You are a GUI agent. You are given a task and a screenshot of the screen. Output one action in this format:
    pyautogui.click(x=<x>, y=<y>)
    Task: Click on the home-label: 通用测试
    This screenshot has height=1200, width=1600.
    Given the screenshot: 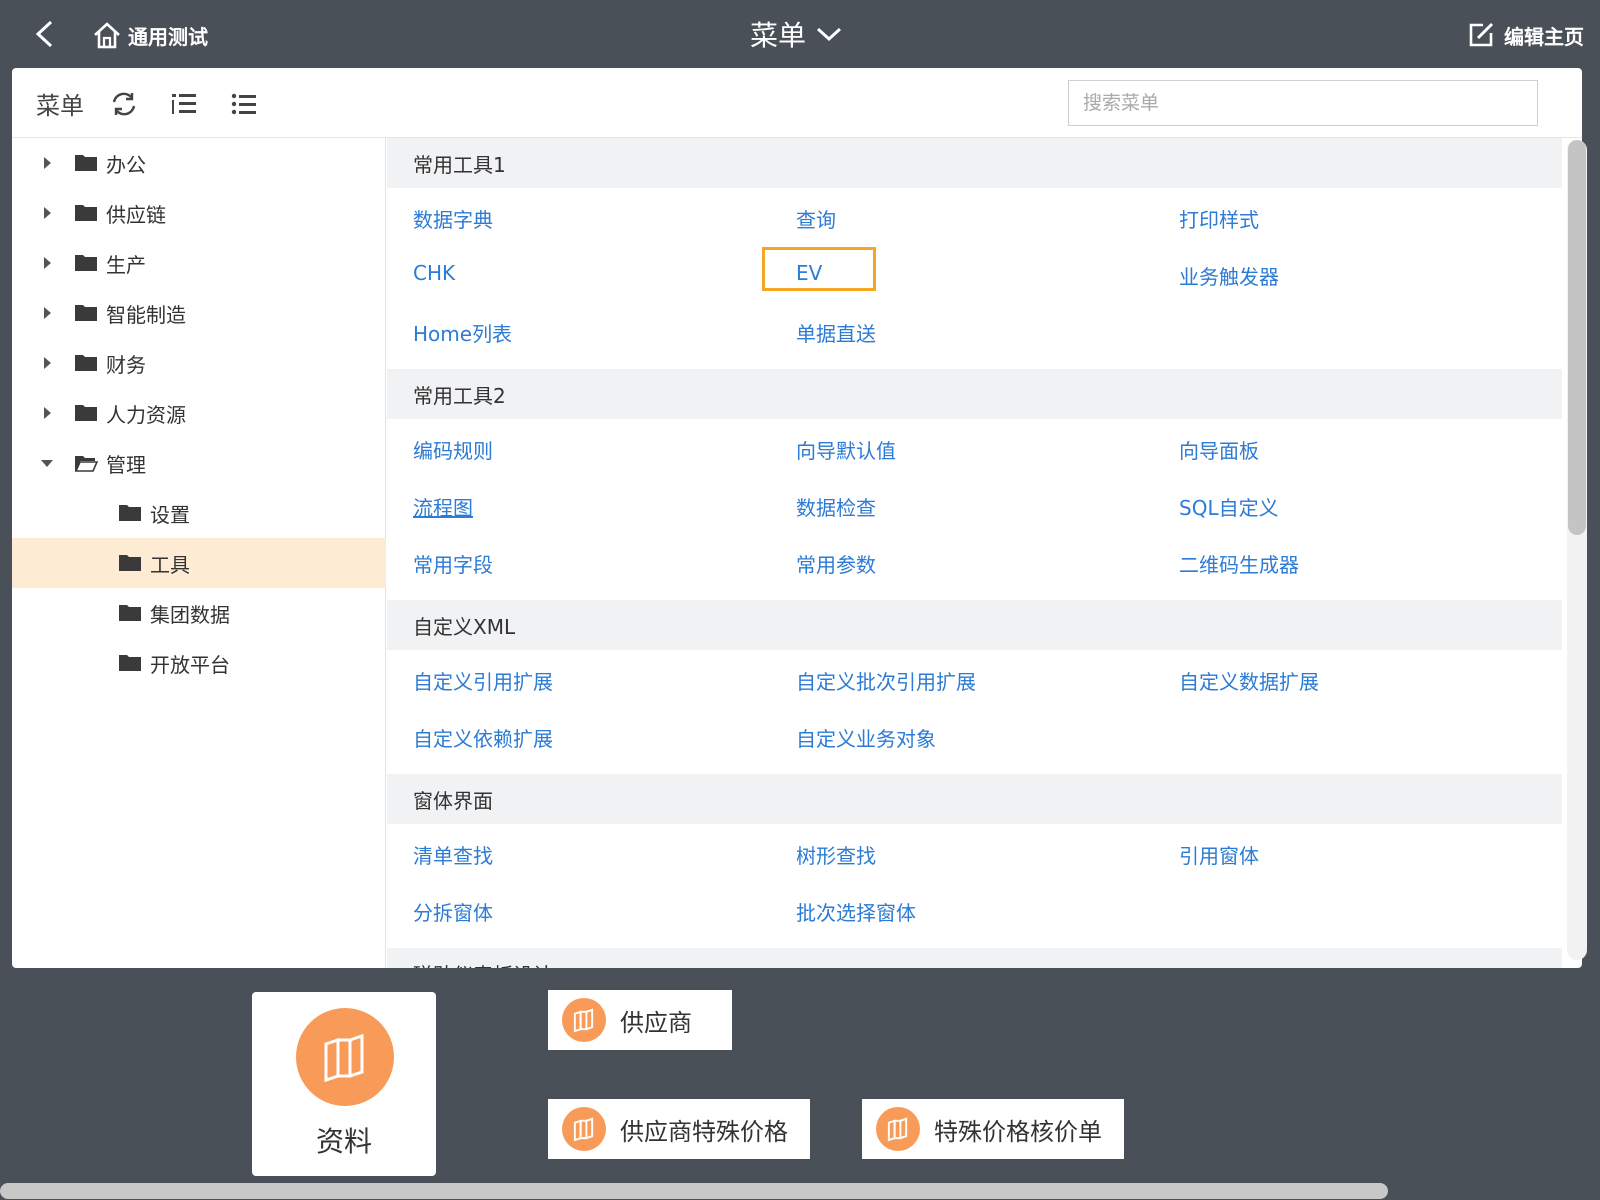 What is the action you would take?
    pyautogui.click(x=168, y=36)
    